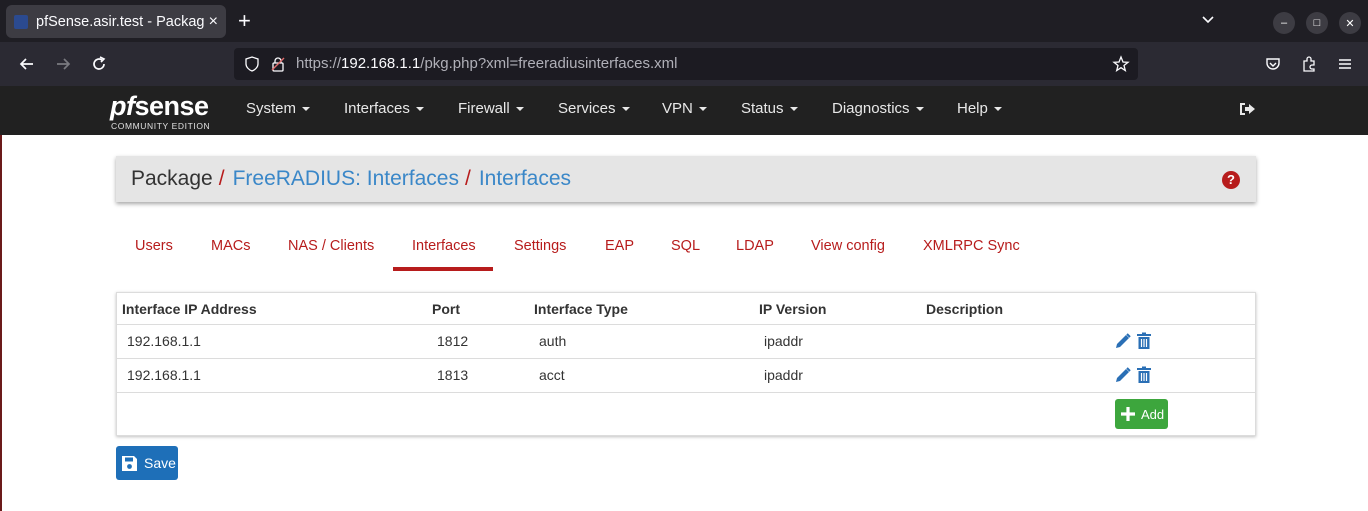 The image size is (1368, 511). Describe the element at coordinates (252, 64) in the screenshot. I see `shield-icon` at that location.